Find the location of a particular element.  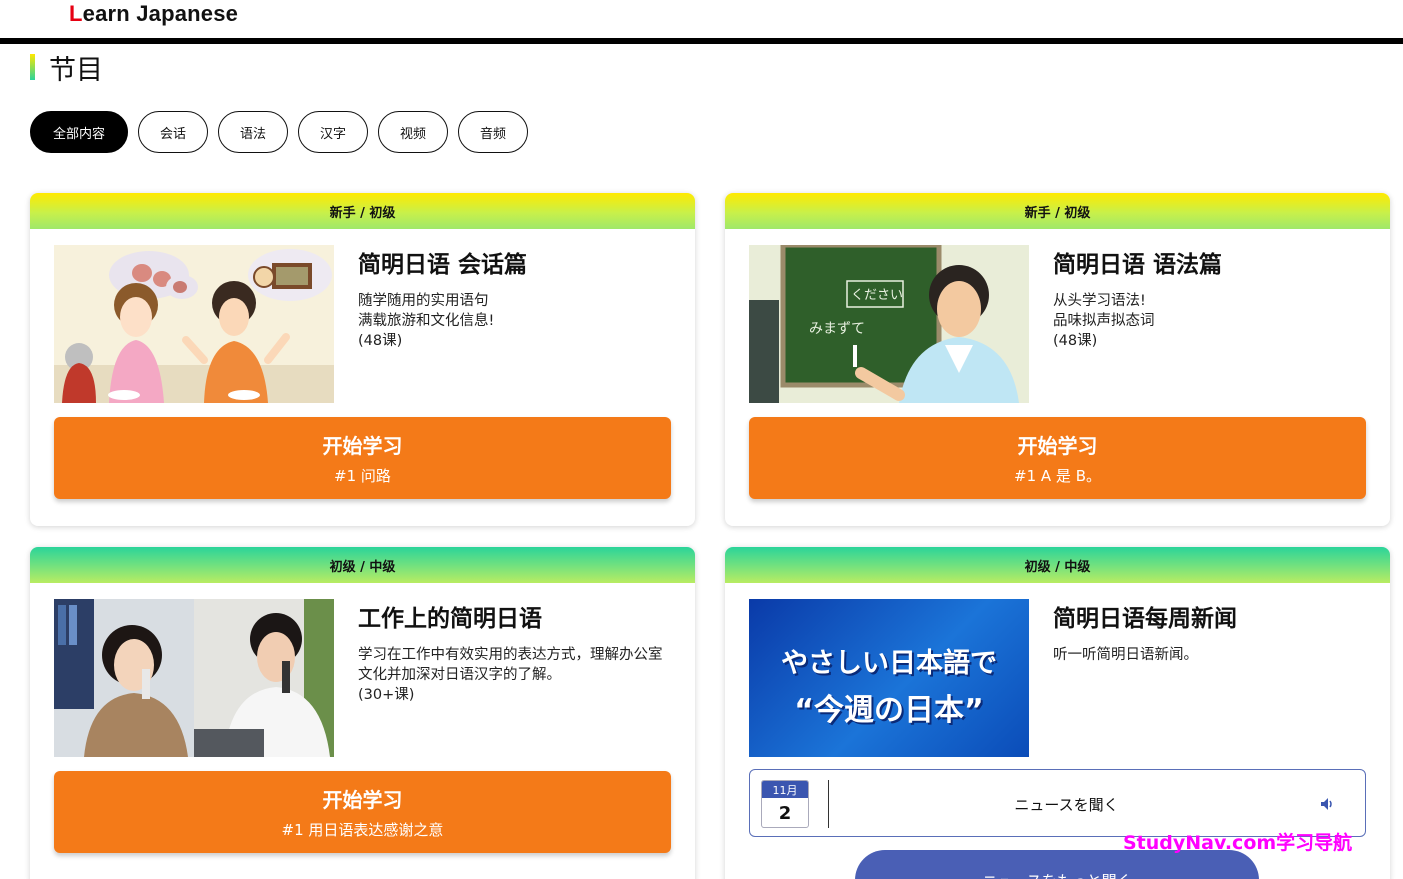

header-divider is located at coordinates (701, 41).